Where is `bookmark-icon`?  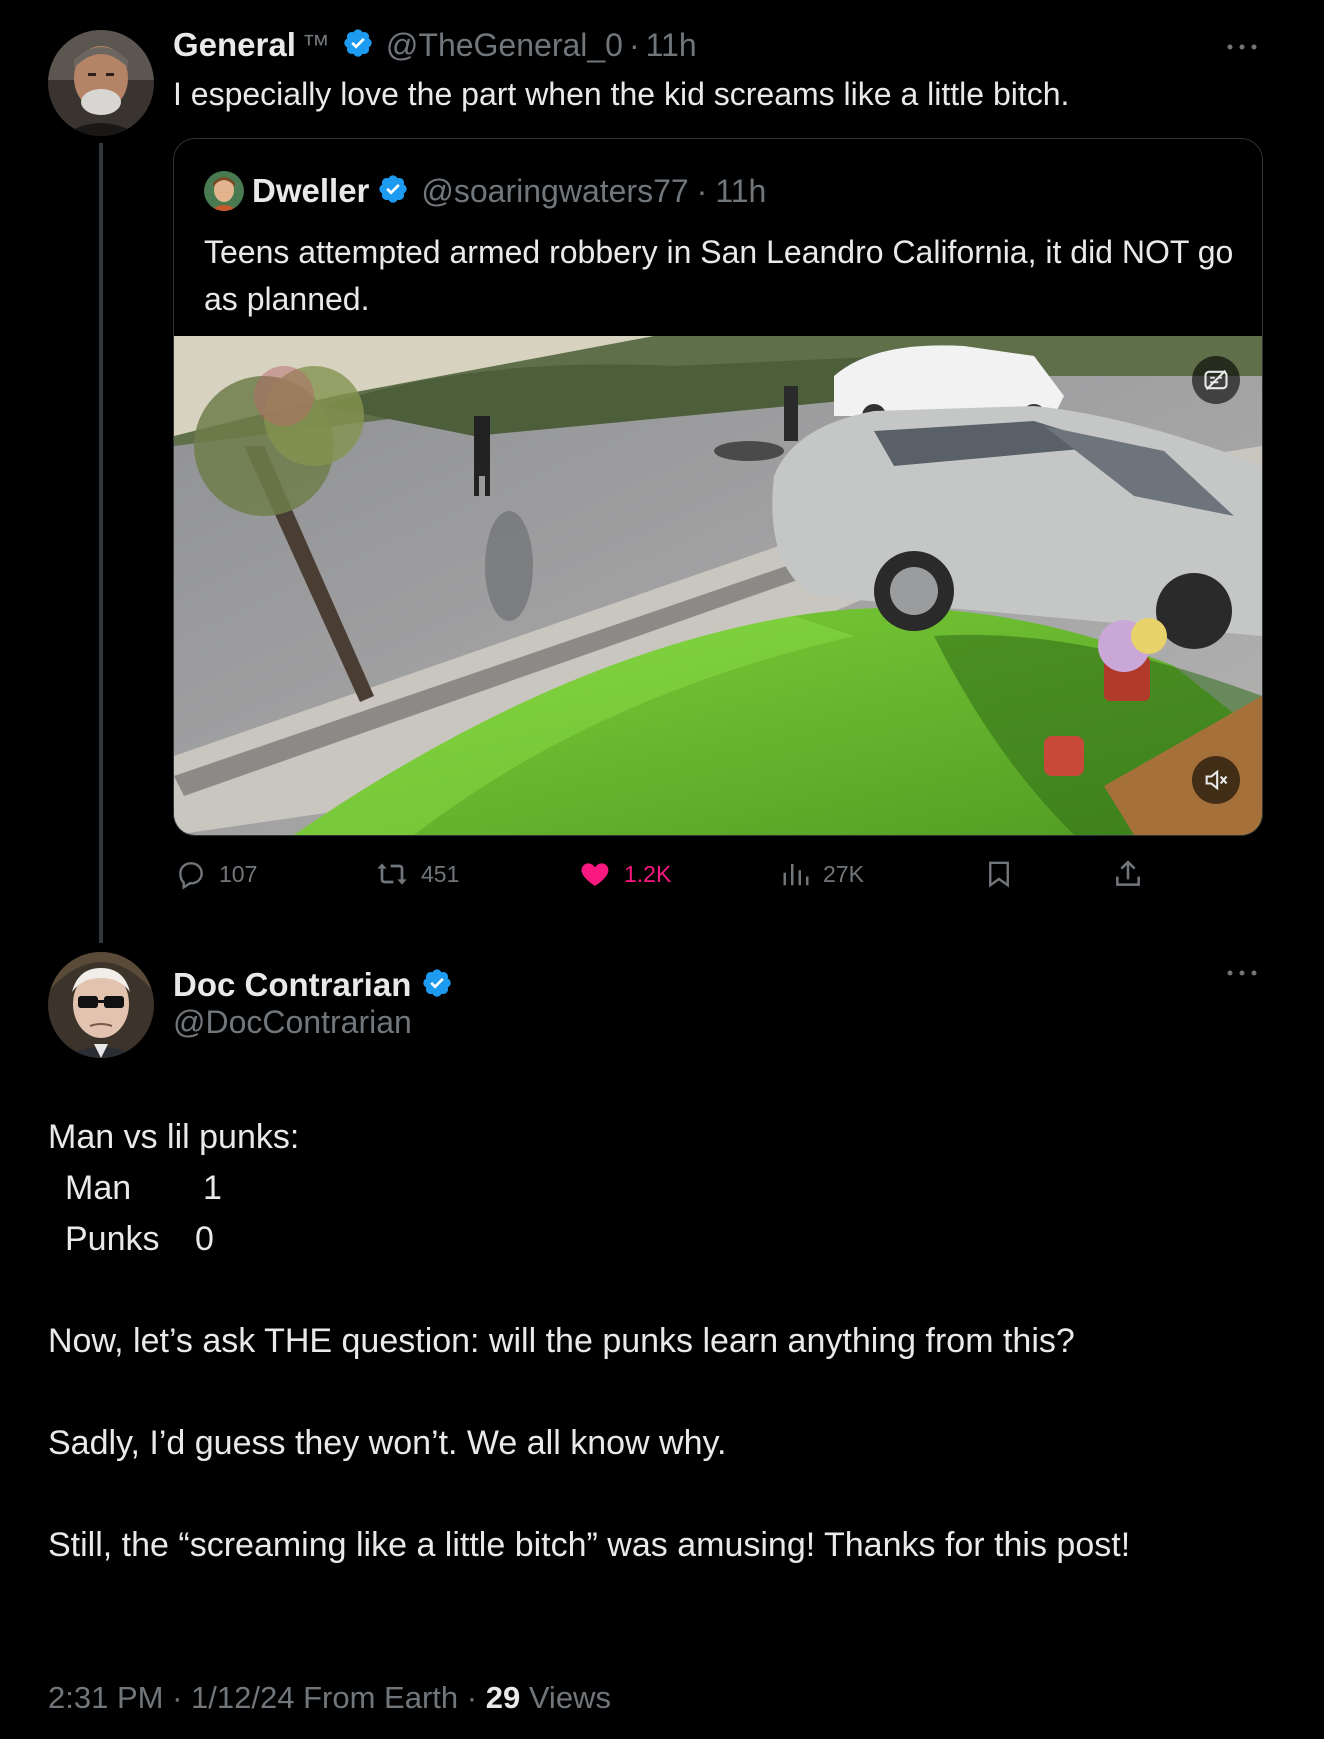 bookmark-icon is located at coordinates (999, 874).